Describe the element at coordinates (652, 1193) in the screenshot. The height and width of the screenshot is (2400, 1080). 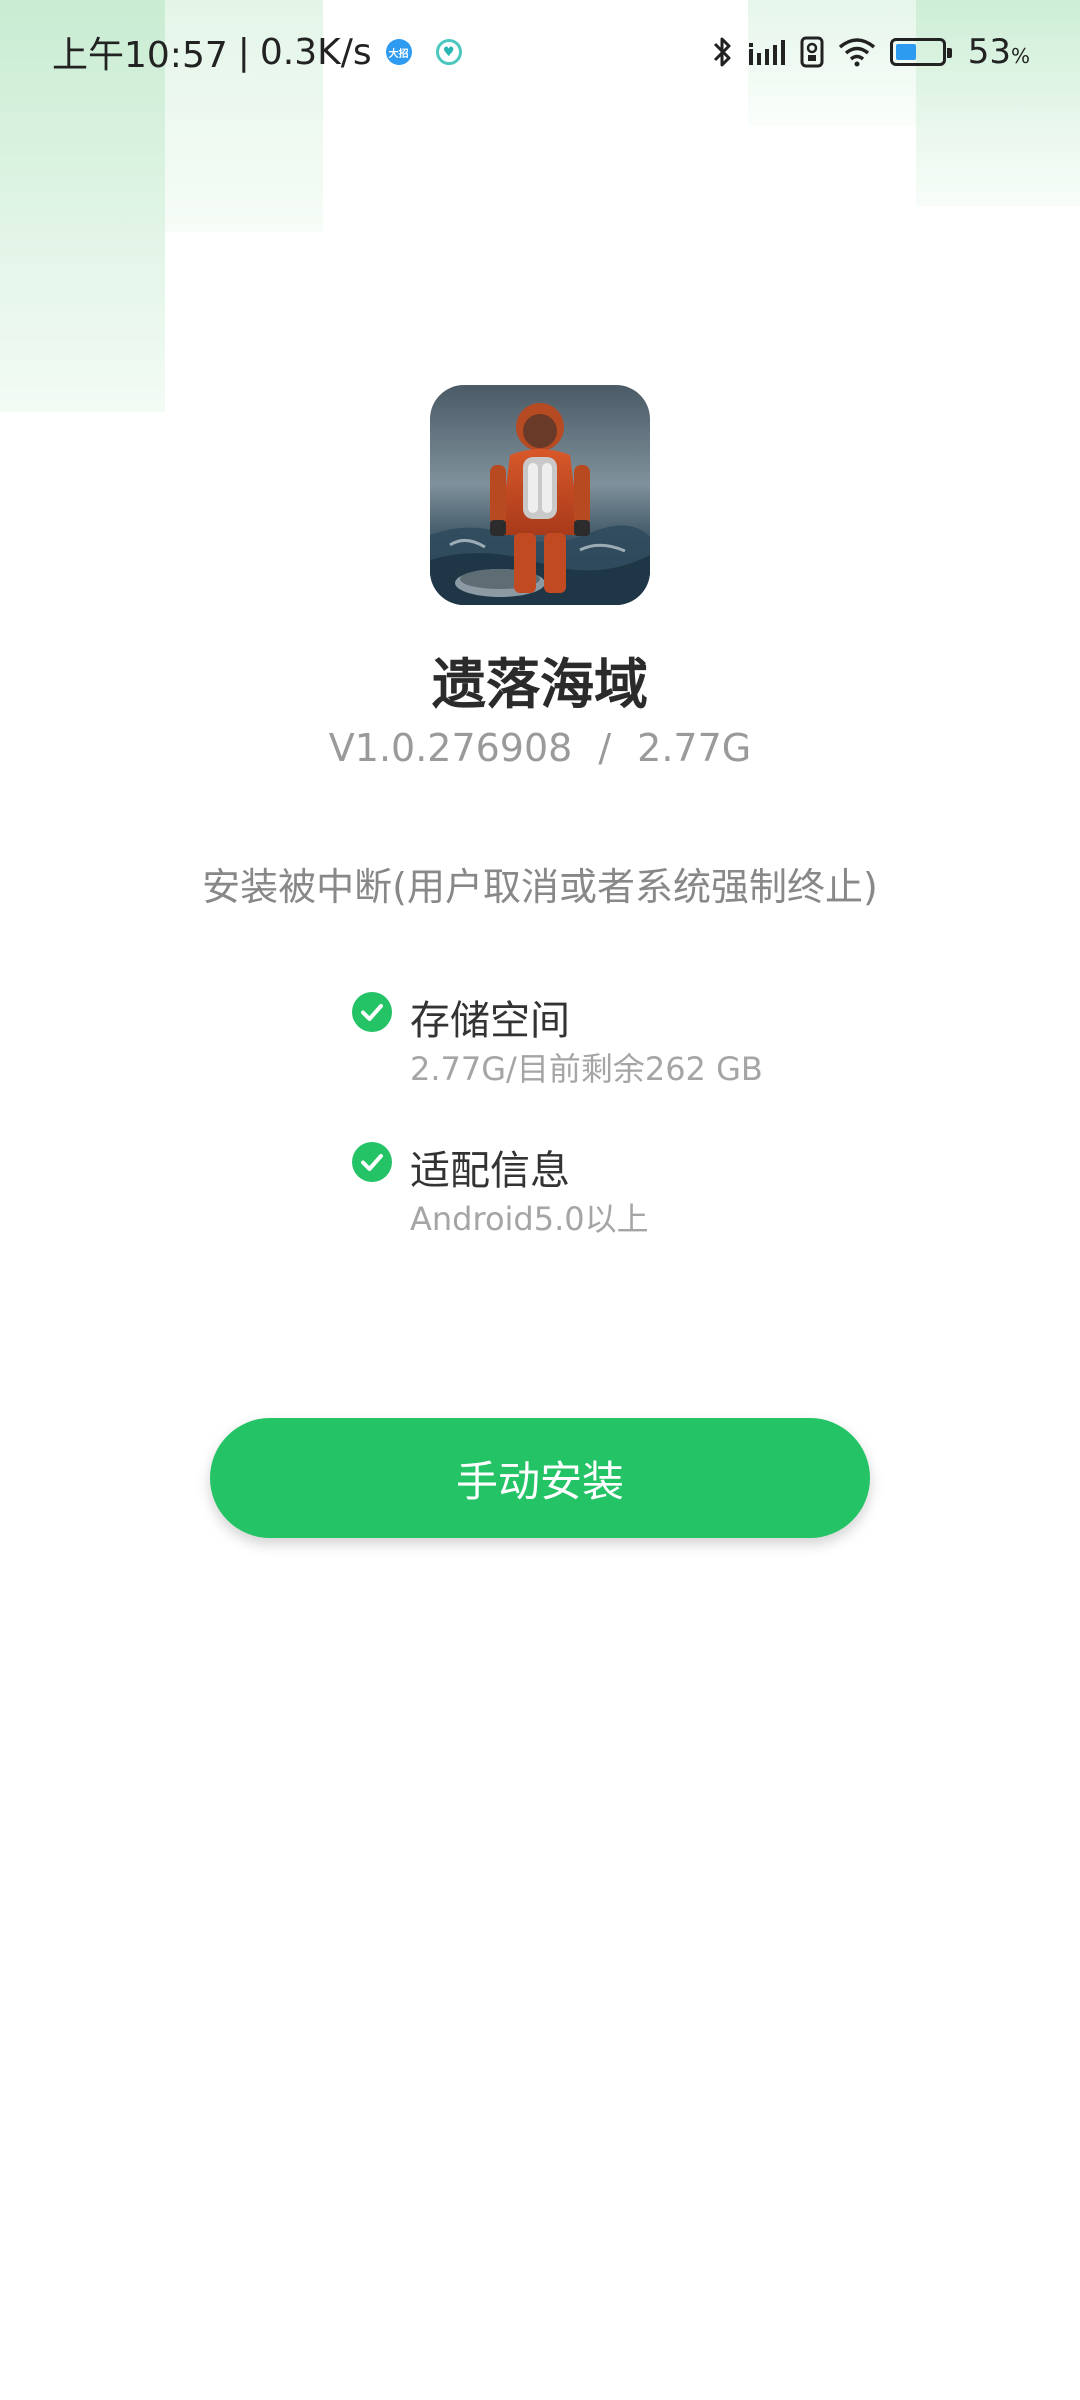
I see `check-item-compatibility: 适配信息 Android5.0以上` at that location.